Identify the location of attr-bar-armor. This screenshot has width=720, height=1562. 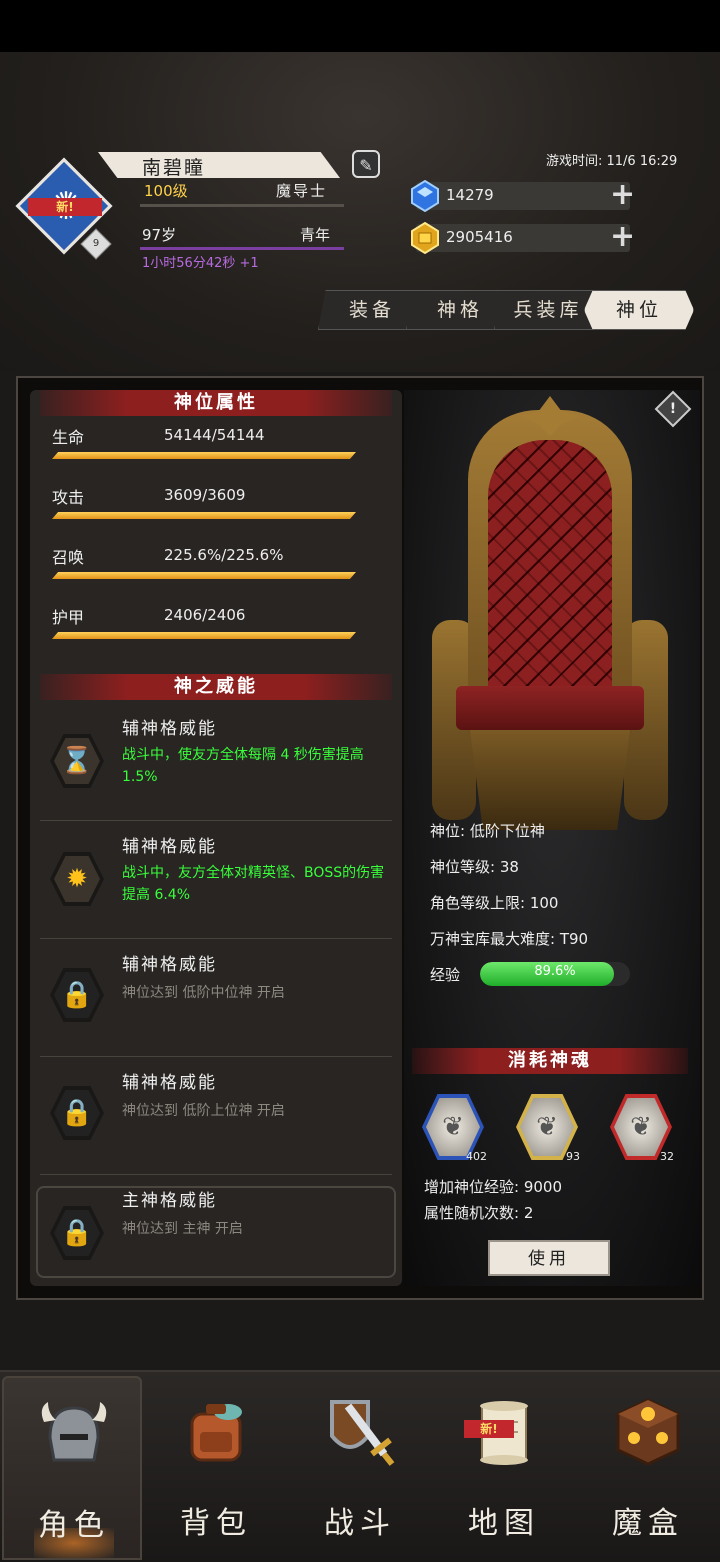
(204, 635).